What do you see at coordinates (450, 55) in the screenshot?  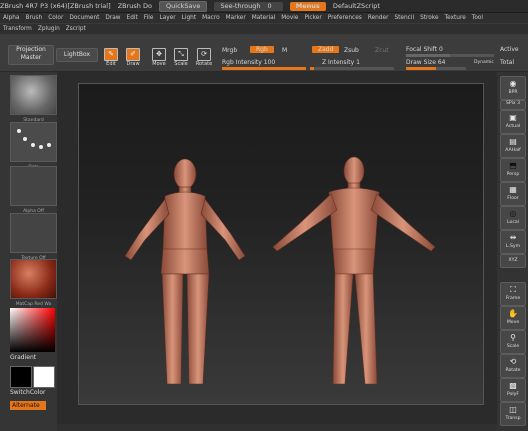 I see `focal-shift-track` at bounding box center [450, 55].